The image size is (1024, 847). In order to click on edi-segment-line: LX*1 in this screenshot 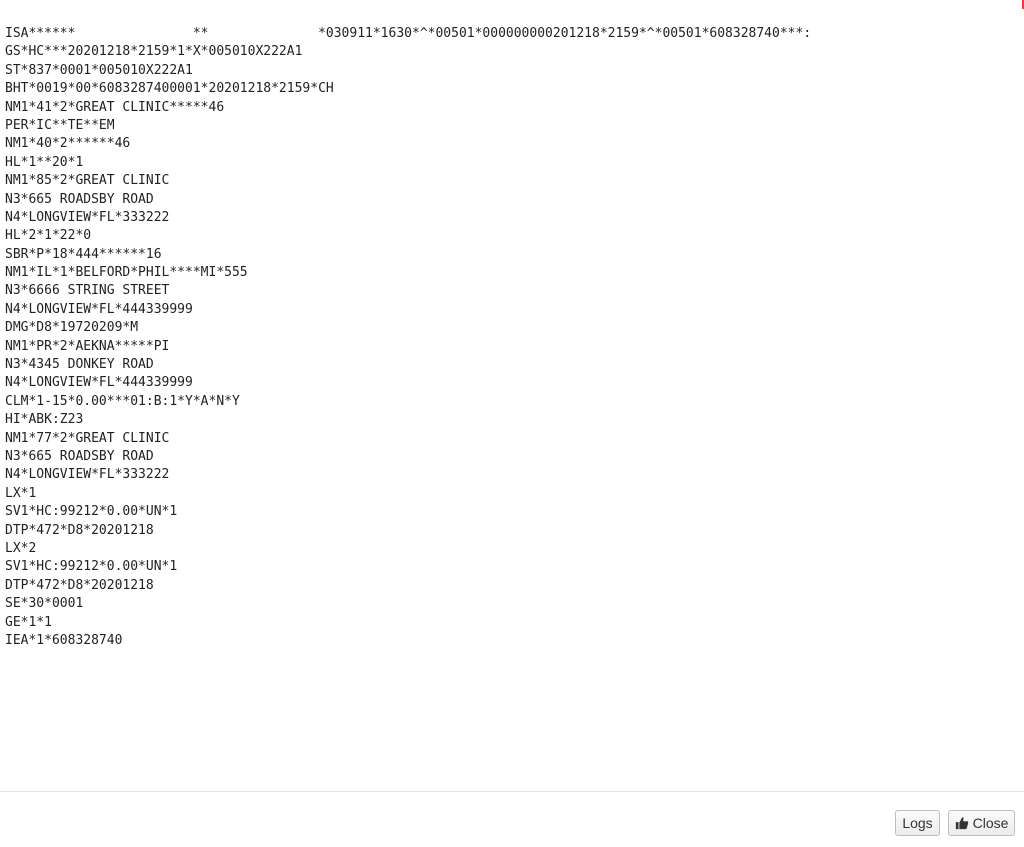, I will do `click(21, 493)`.